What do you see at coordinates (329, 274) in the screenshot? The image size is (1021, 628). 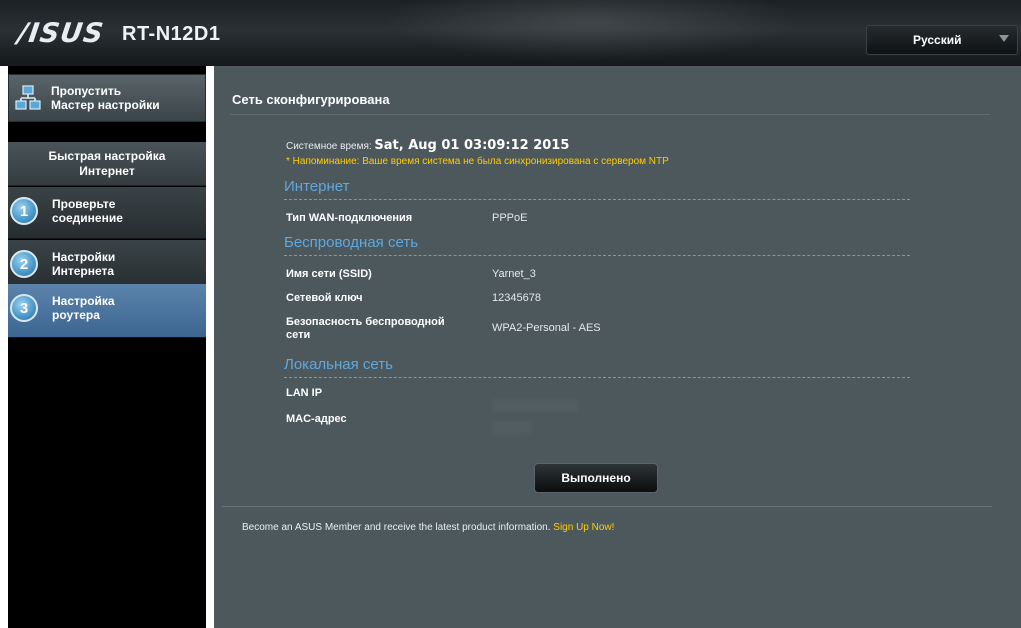 I see `ssid-label: Имя сети (SSID)` at bounding box center [329, 274].